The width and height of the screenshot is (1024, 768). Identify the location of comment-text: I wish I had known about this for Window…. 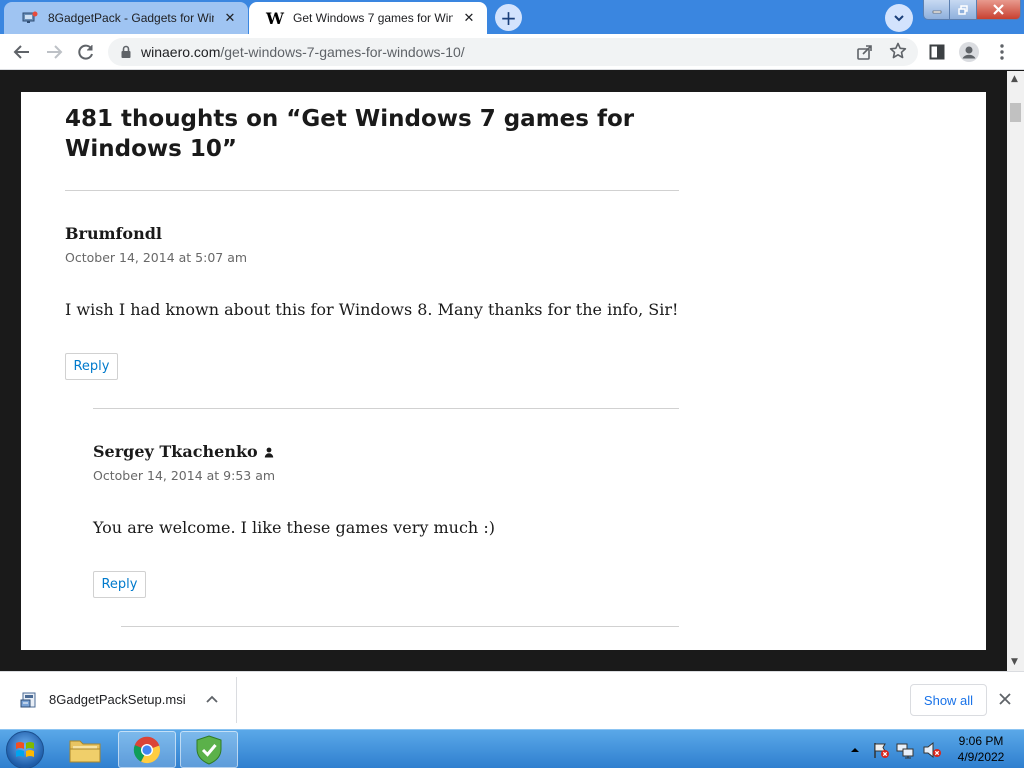
(372, 309).